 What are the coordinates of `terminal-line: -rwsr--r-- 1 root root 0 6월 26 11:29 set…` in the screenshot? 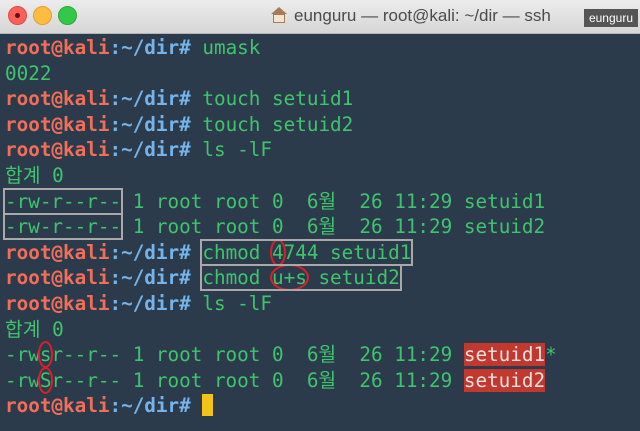 It's located at (322, 355).